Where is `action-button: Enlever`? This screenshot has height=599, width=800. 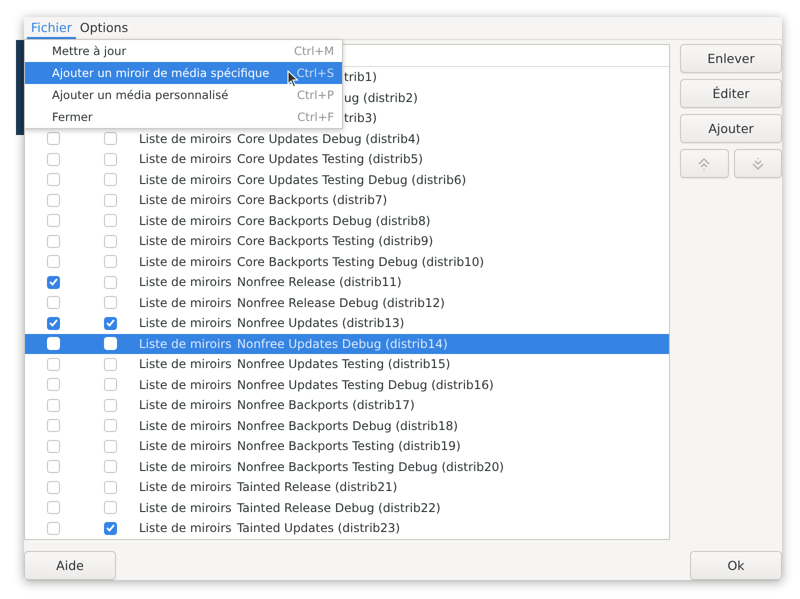
action-button: Enlever is located at coordinates (731, 58).